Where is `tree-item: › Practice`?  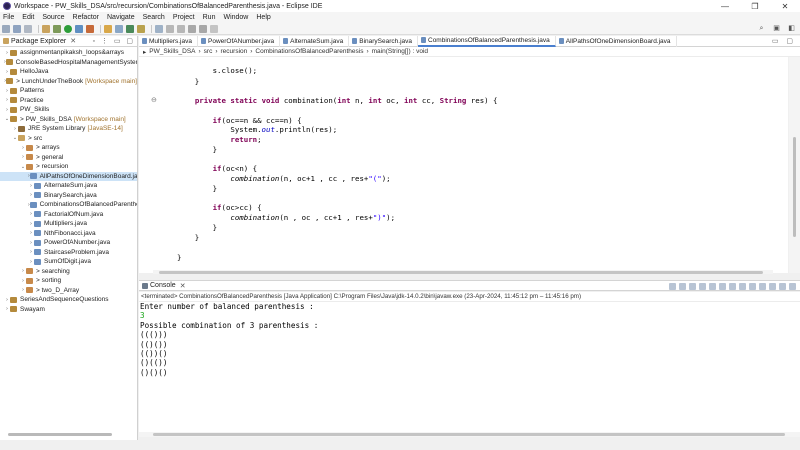
tree-item: › Practice is located at coordinates (68, 101).